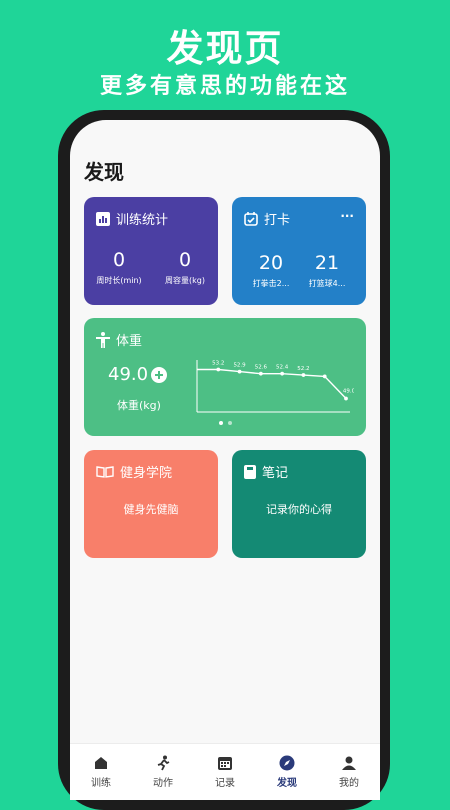 This screenshot has height=810, width=450. What do you see at coordinates (142, 220) in the screenshot?
I see `training-stats-title: 训练统计` at bounding box center [142, 220].